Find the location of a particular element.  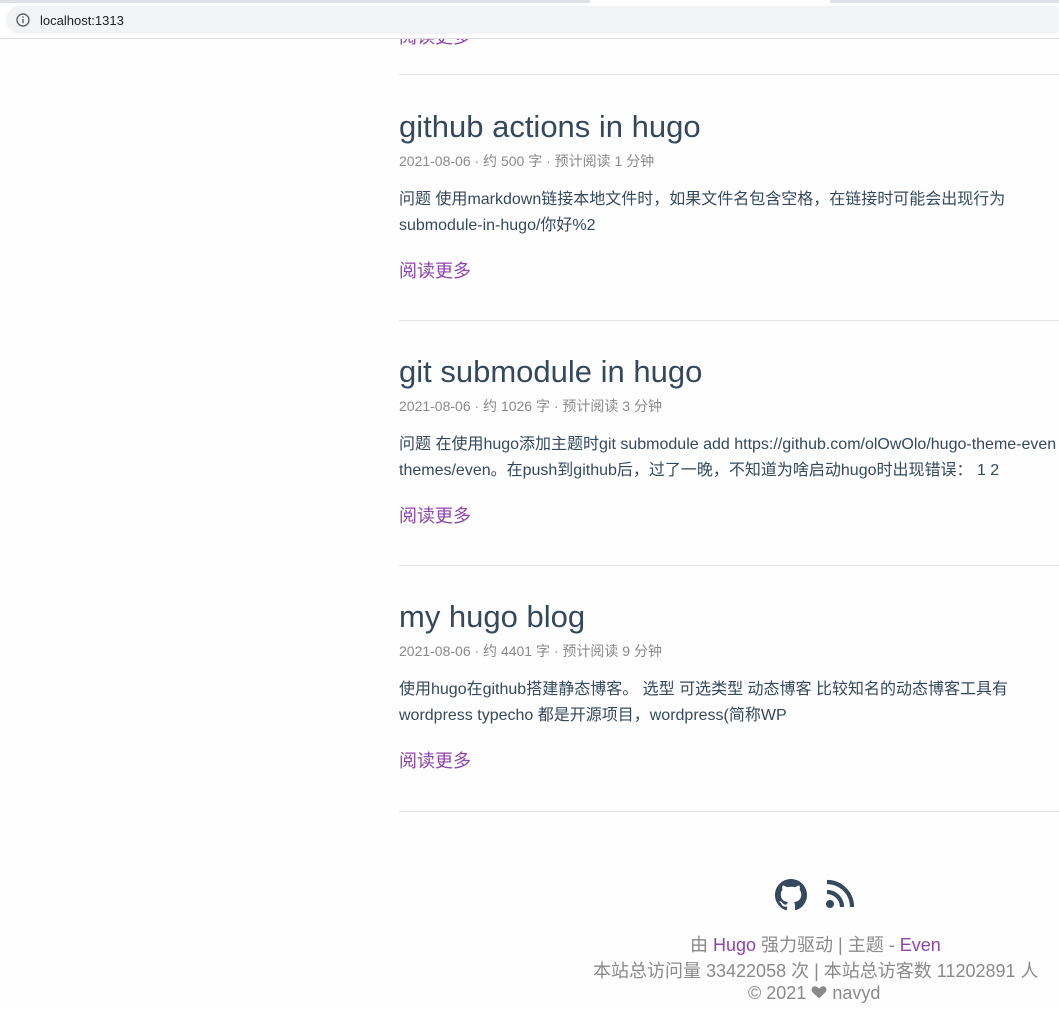

site-stats: 本站总访问量 33422058 次 | 本站总访客数 11202891 人 is located at coordinates (816, 971).